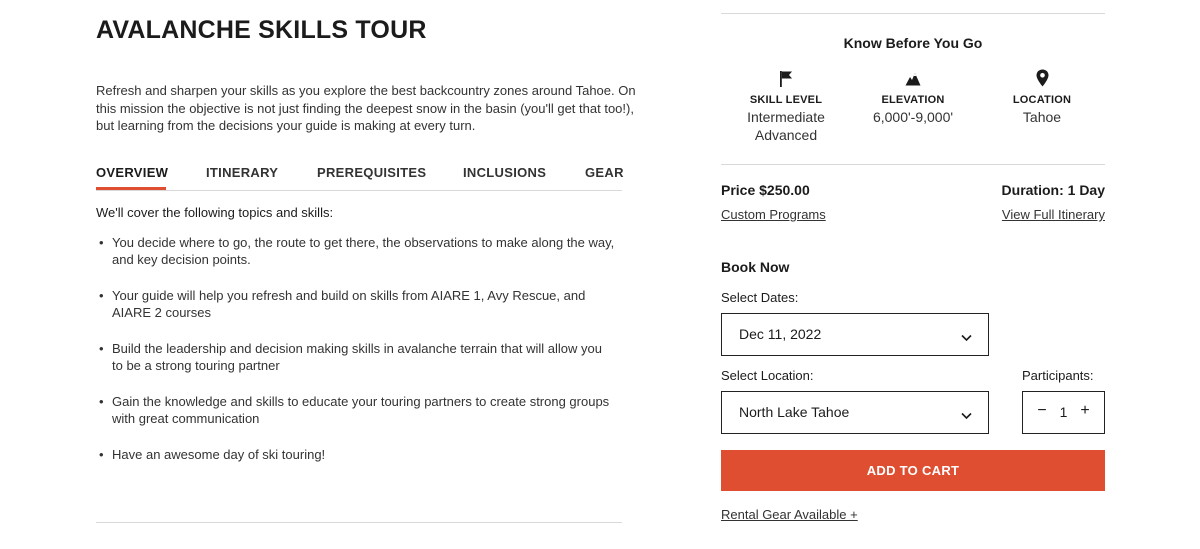 This screenshot has height=549, width=1200. Describe the element at coordinates (1053, 214) in the screenshot. I see `view-itinerary-link: View Full Itinerary` at that location.